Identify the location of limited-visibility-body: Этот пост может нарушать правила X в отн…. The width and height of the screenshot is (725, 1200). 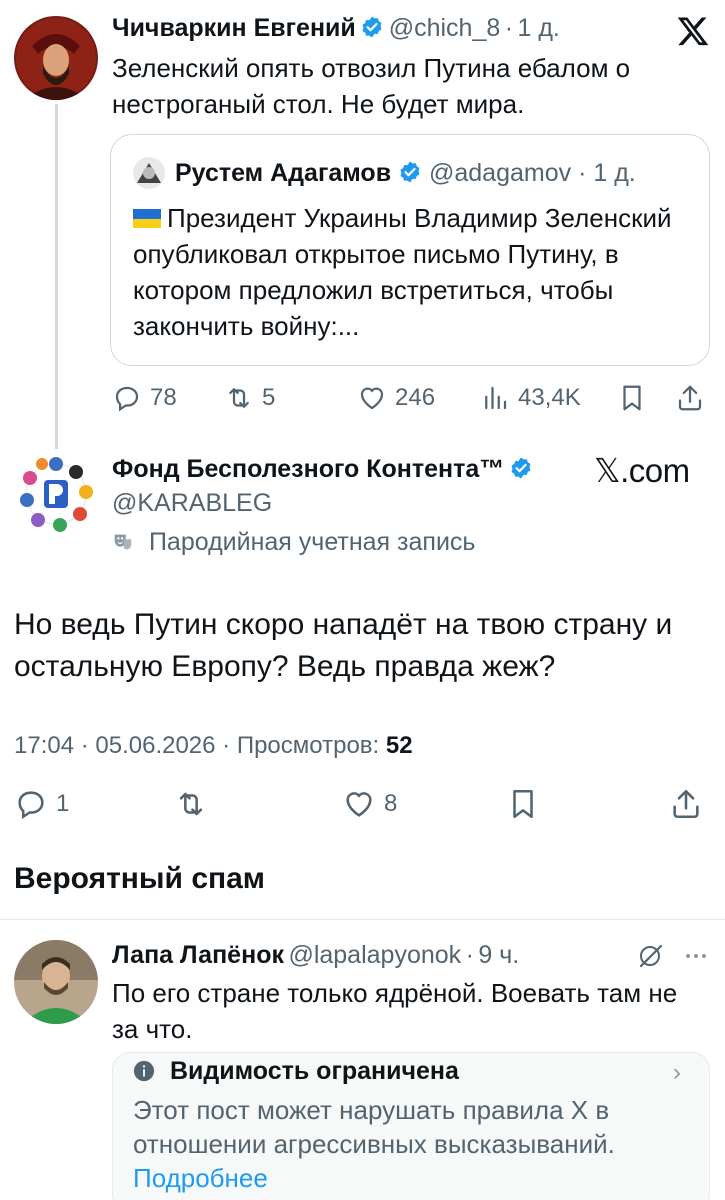
(413, 1144).